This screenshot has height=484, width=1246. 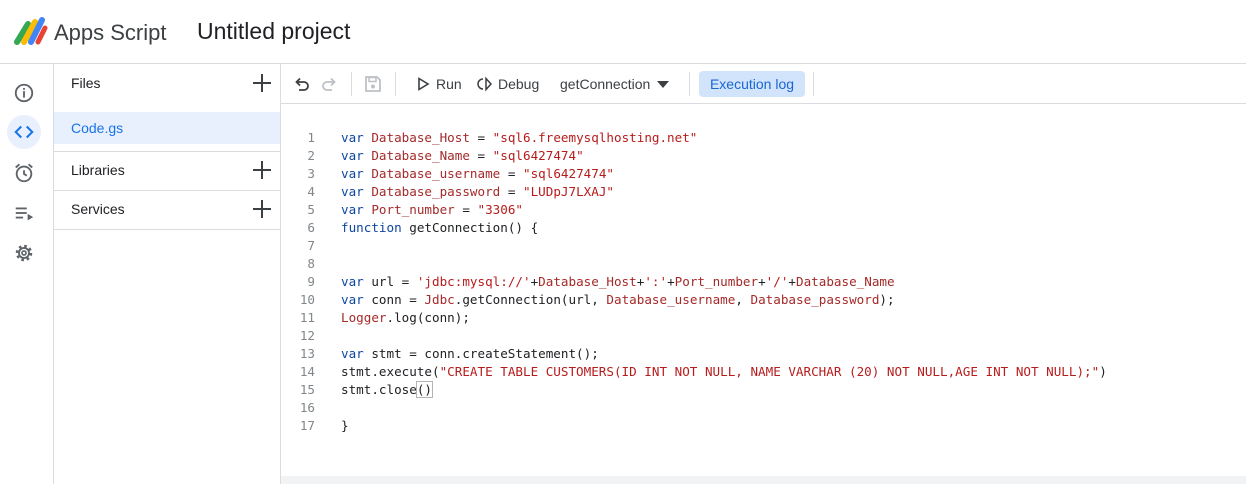 What do you see at coordinates (262, 170) in the screenshot?
I see `add-library-icon` at bounding box center [262, 170].